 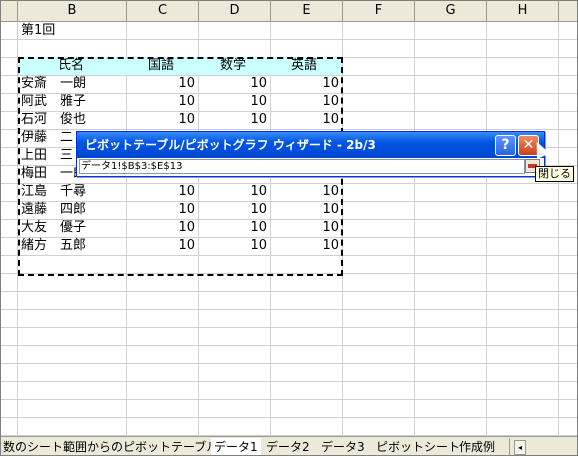 What do you see at coordinates (379, 11) in the screenshot?
I see `column-header-f: F` at bounding box center [379, 11].